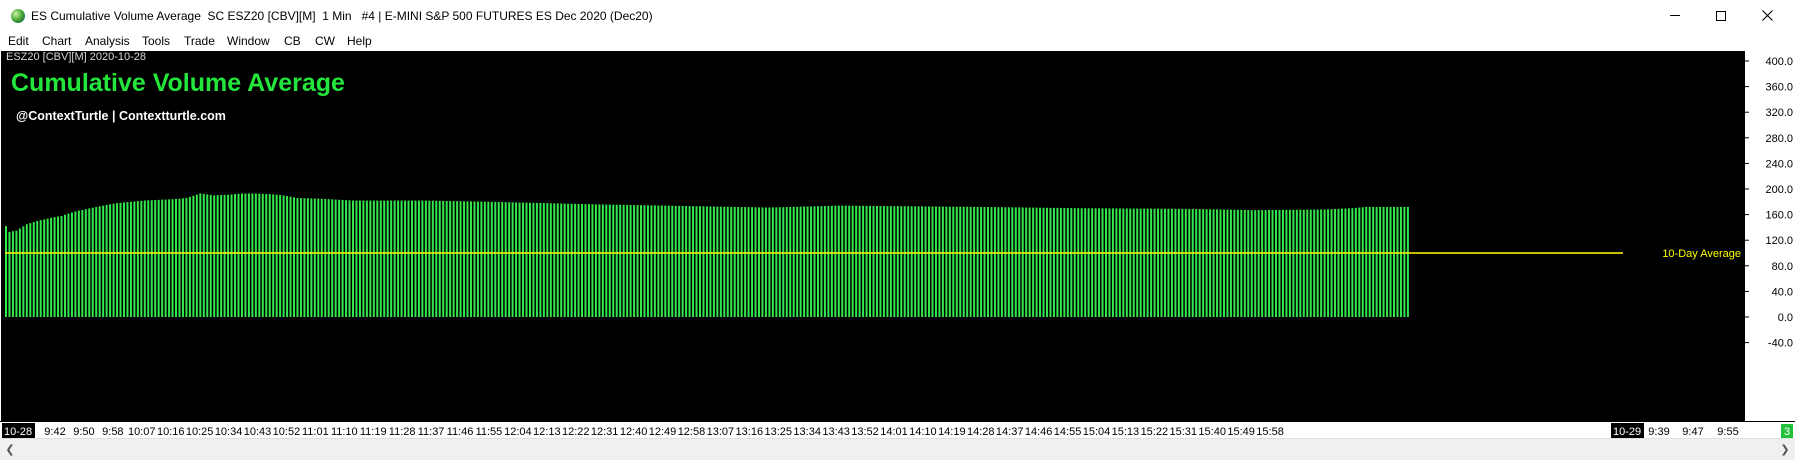 This screenshot has width=1795, height=460. I want to click on x-tick-label: 9:55, so click(1727, 432).